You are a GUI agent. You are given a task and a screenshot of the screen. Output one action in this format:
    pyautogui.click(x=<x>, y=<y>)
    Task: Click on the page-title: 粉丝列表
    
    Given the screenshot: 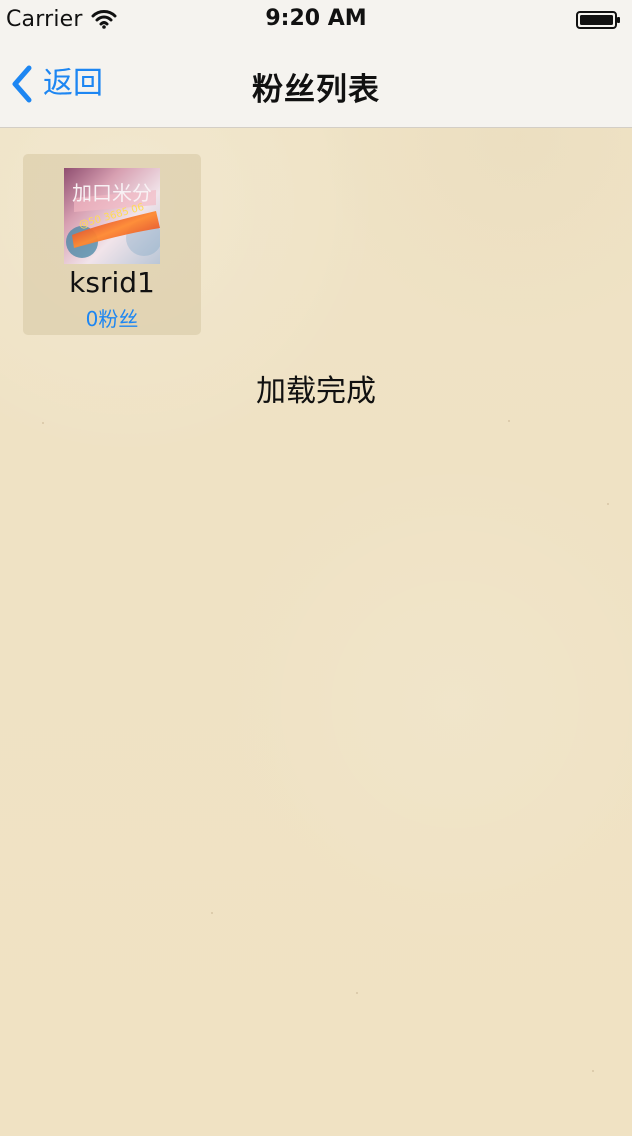 What is the action you would take?
    pyautogui.click(x=316, y=90)
    